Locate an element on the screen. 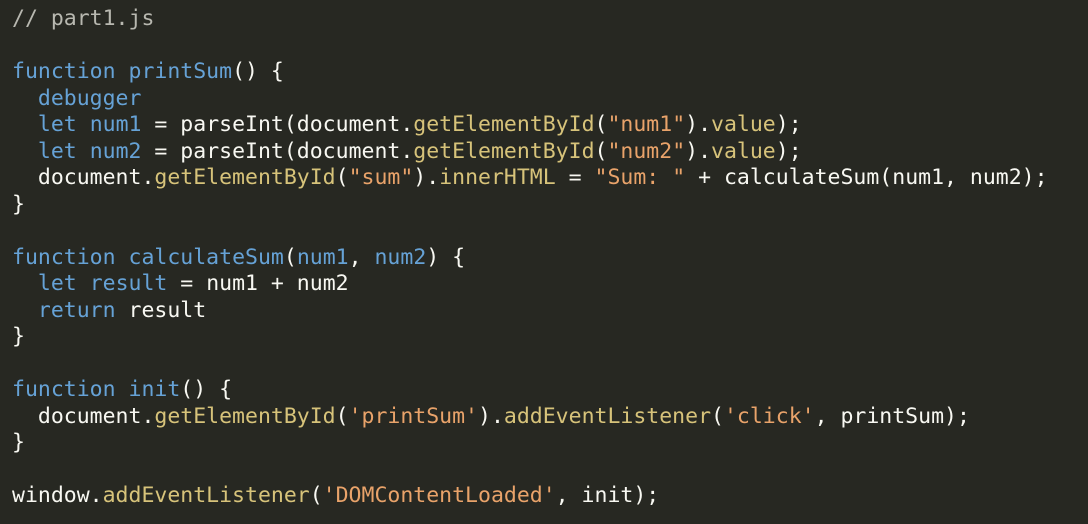 The height and width of the screenshot is (524, 1088). code-identifier: result is located at coordinates (128, 283).